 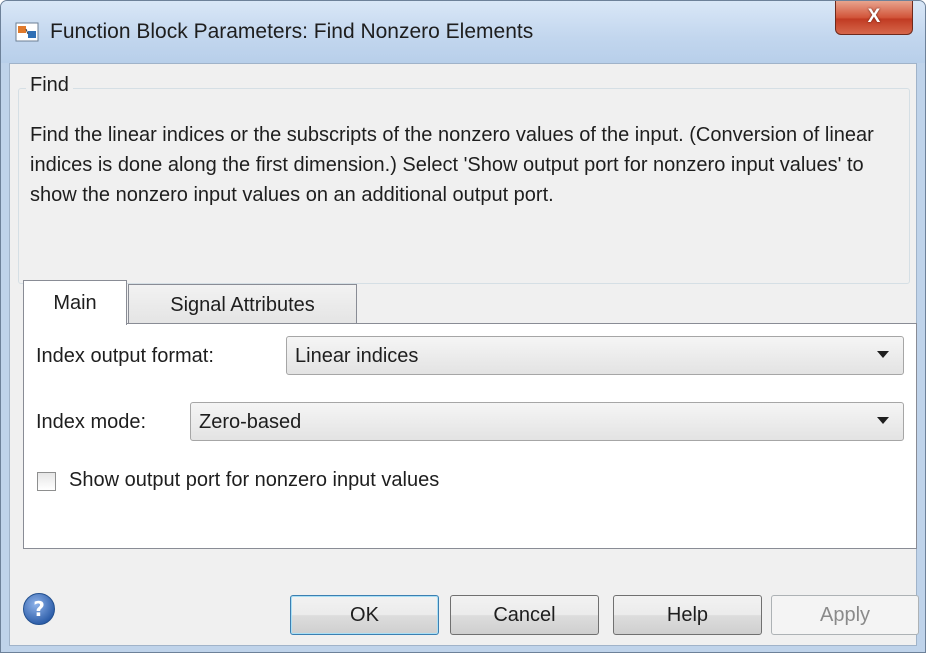 What do you see at coordinates (524, 615) in the screenshot?
I see `cancel-button: Cancel` at bounding box center [524, 615].